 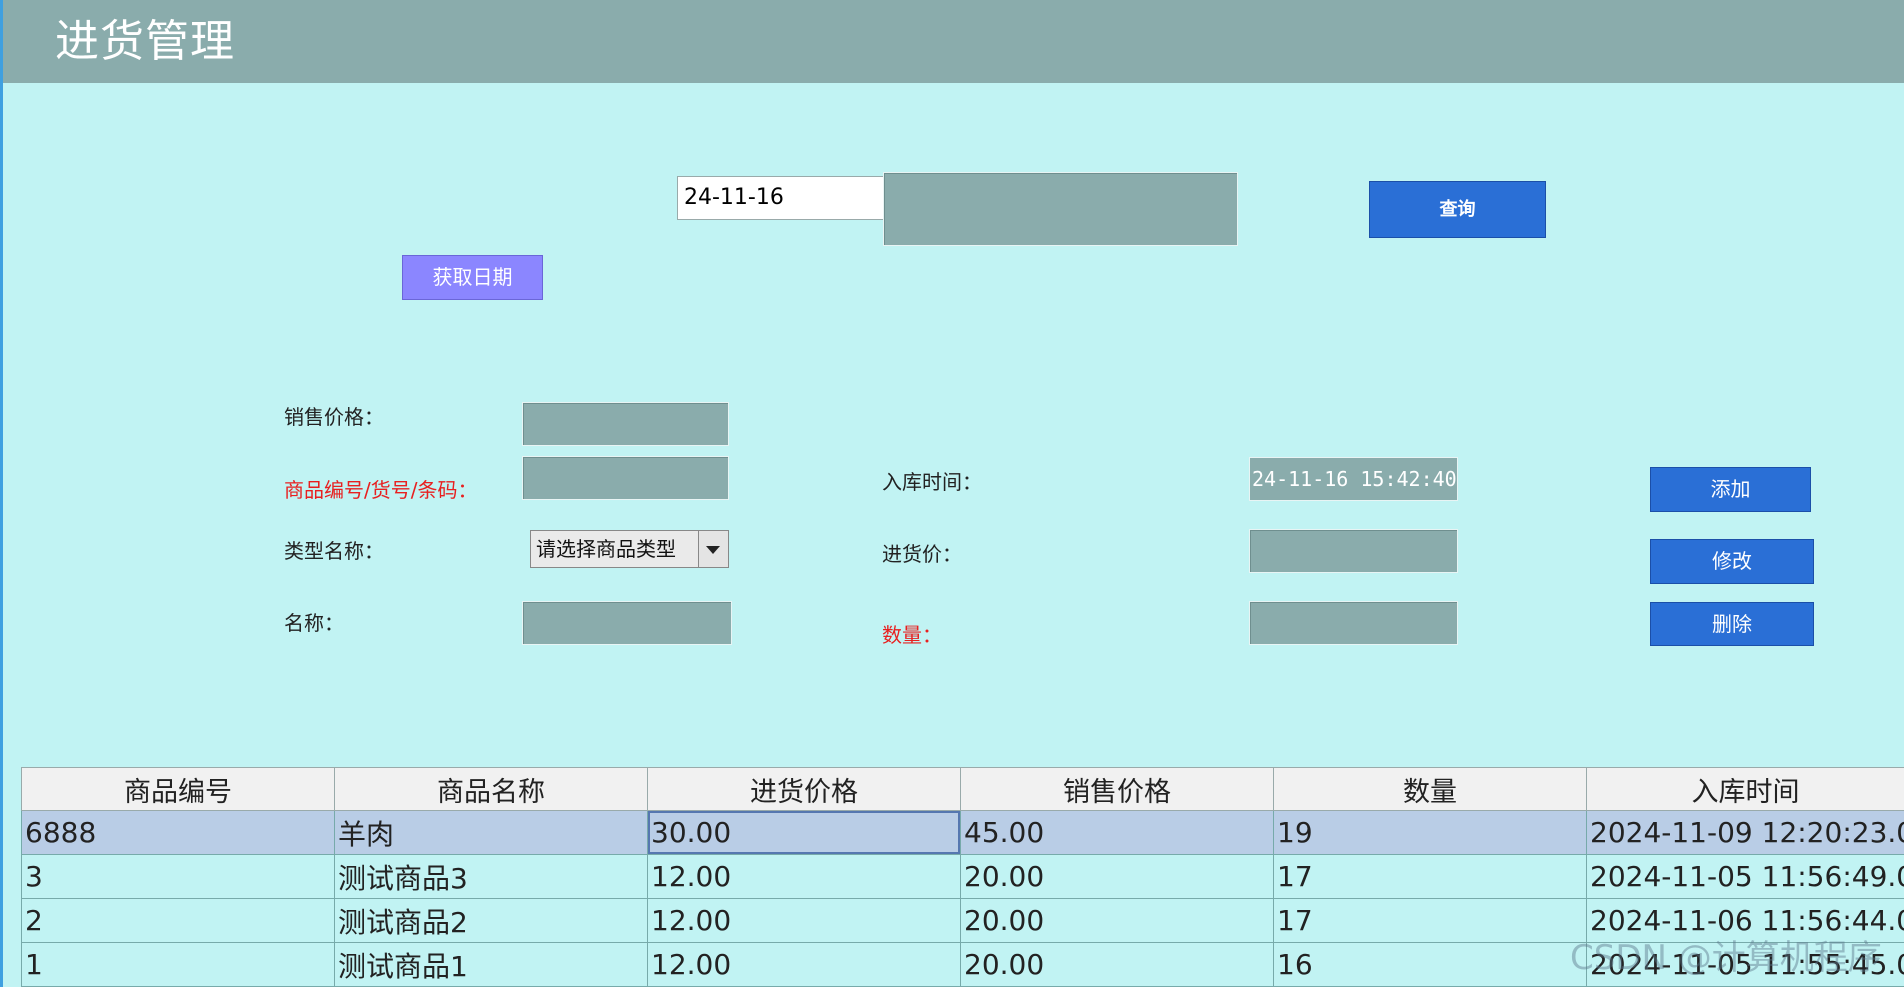 I want to click on column-header-intime: 入库时间, so click(x=1745, y=789).